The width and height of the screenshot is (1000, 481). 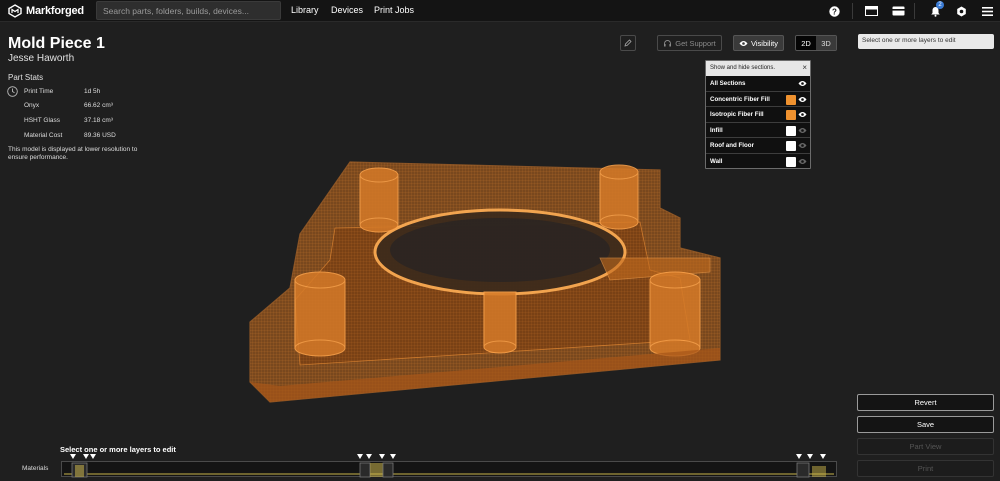 I want to click on section-row-all: All Sections, so click(x=758, y=84).